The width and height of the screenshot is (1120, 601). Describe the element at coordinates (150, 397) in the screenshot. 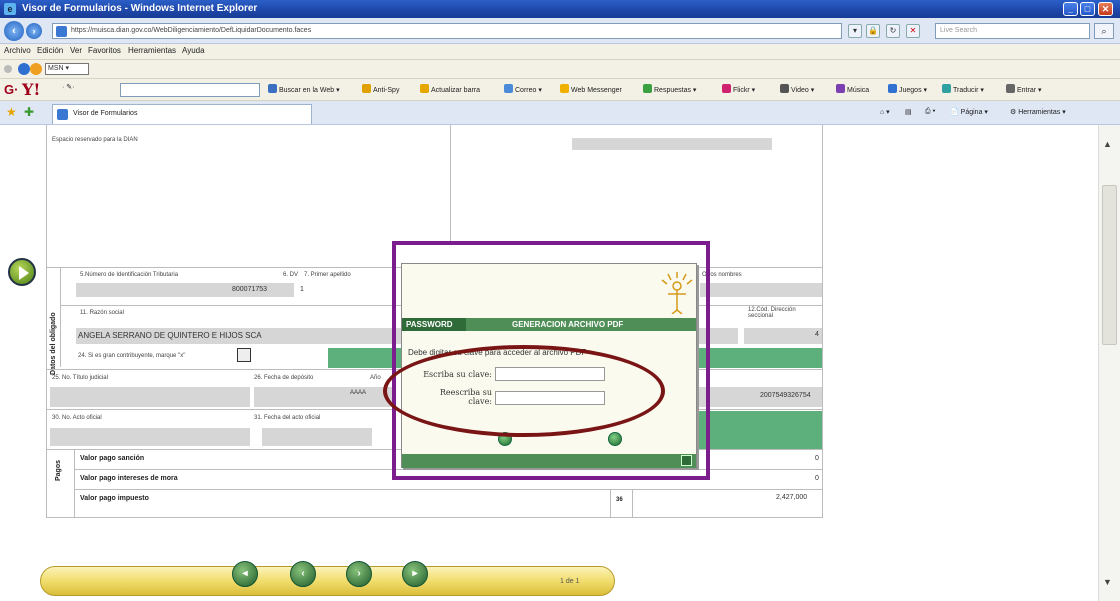

I see `titulo-field` at that location.